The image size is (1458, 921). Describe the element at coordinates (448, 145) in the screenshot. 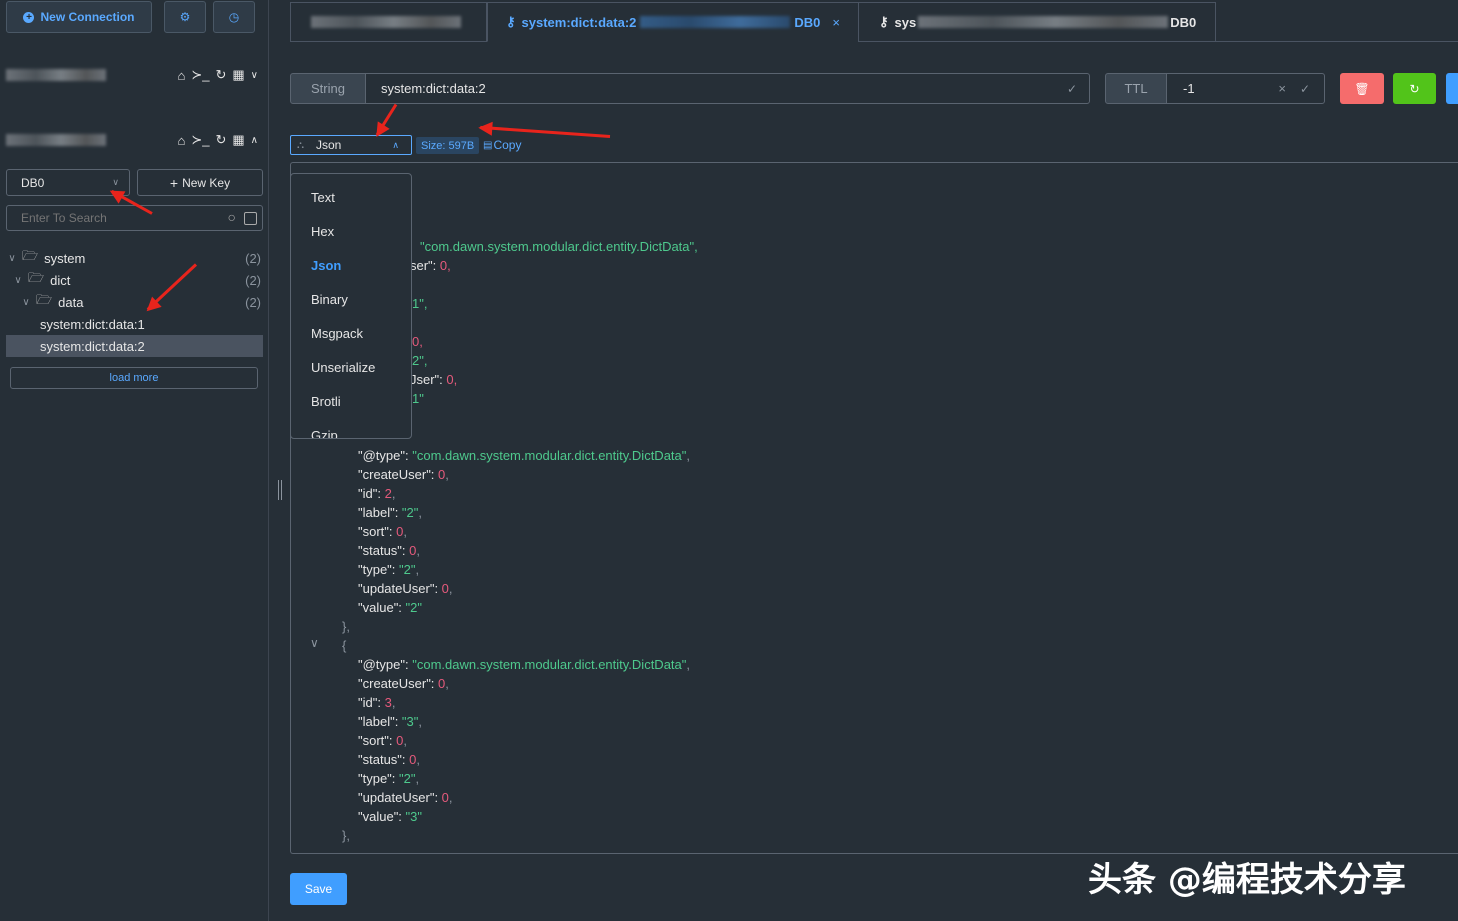

I see `size-badge: Size: 597B` at that location.